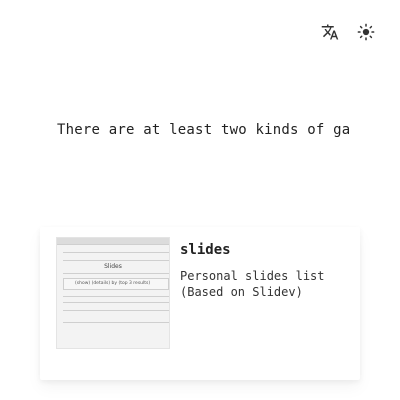 This screenshot has width=400, height=400. Describe the element at coordinates (204, 130) in the screenshot. I see `typing-text: There are at least two kinds of ga` at that location.